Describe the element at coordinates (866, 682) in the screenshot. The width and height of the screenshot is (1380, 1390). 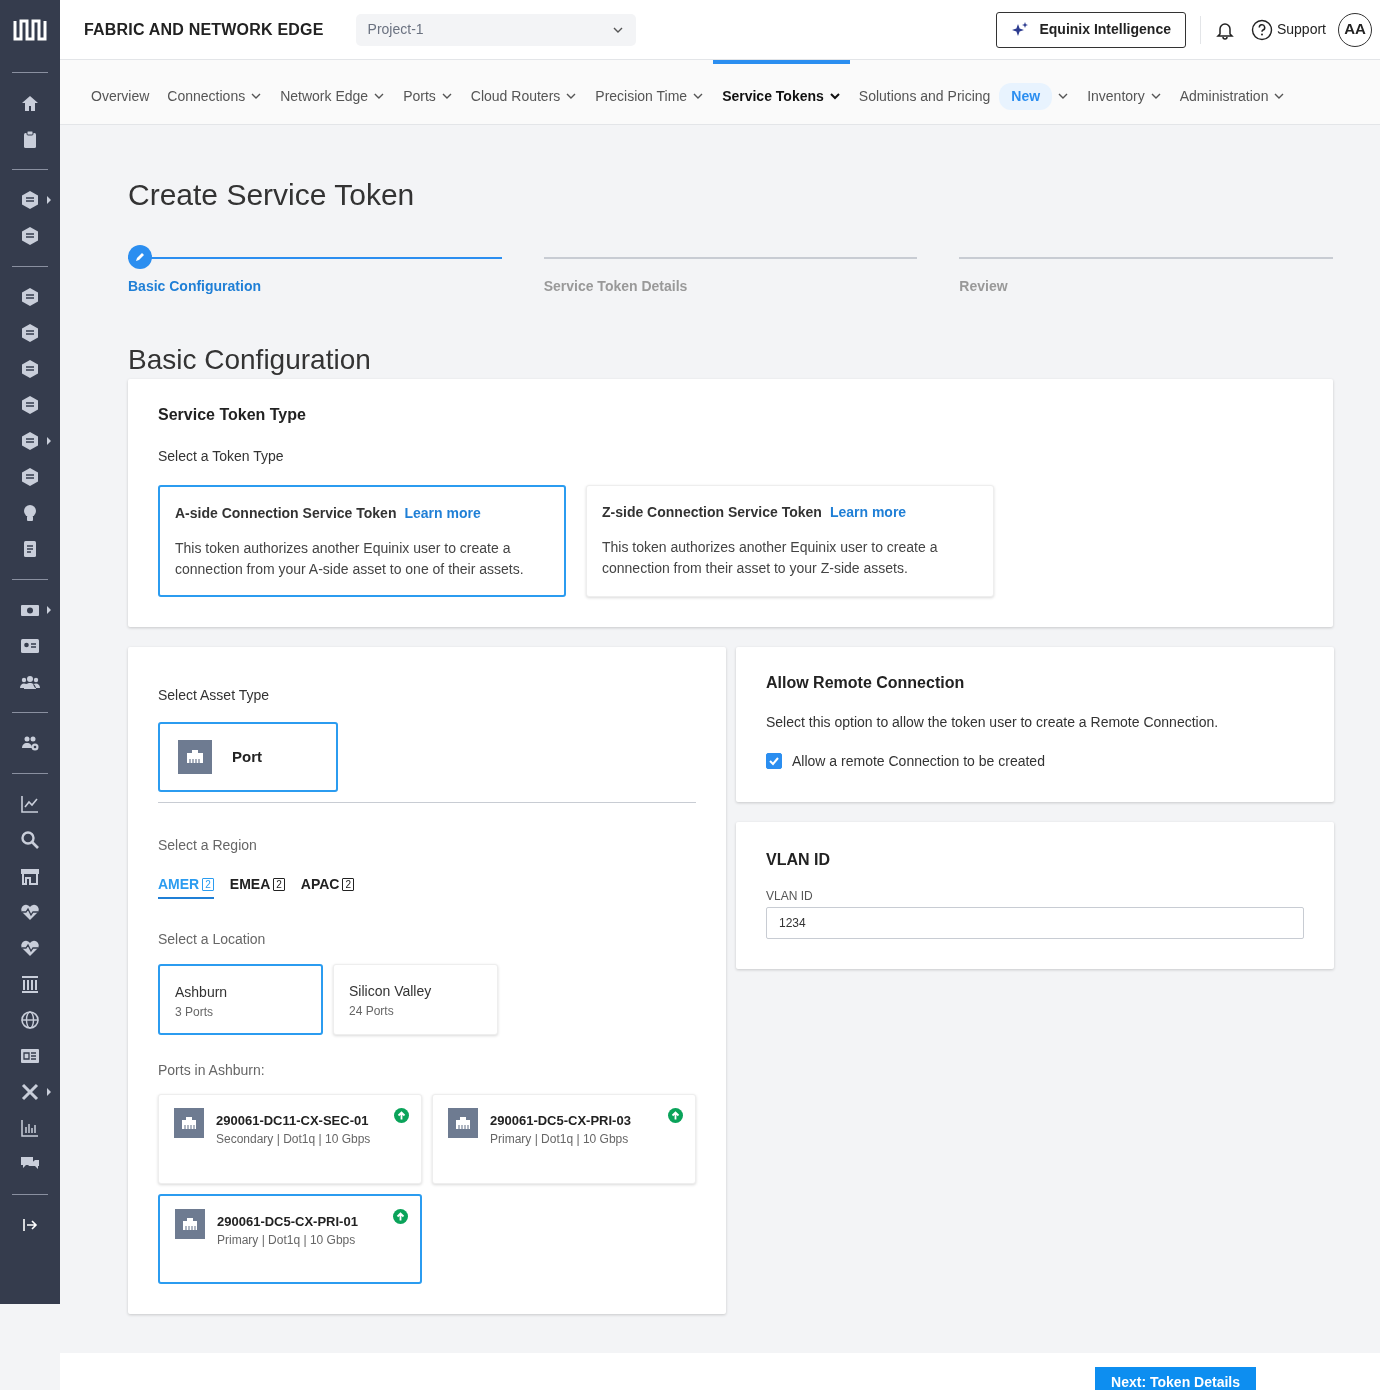
I see `card-title: Allow Remote Connection` at that location.